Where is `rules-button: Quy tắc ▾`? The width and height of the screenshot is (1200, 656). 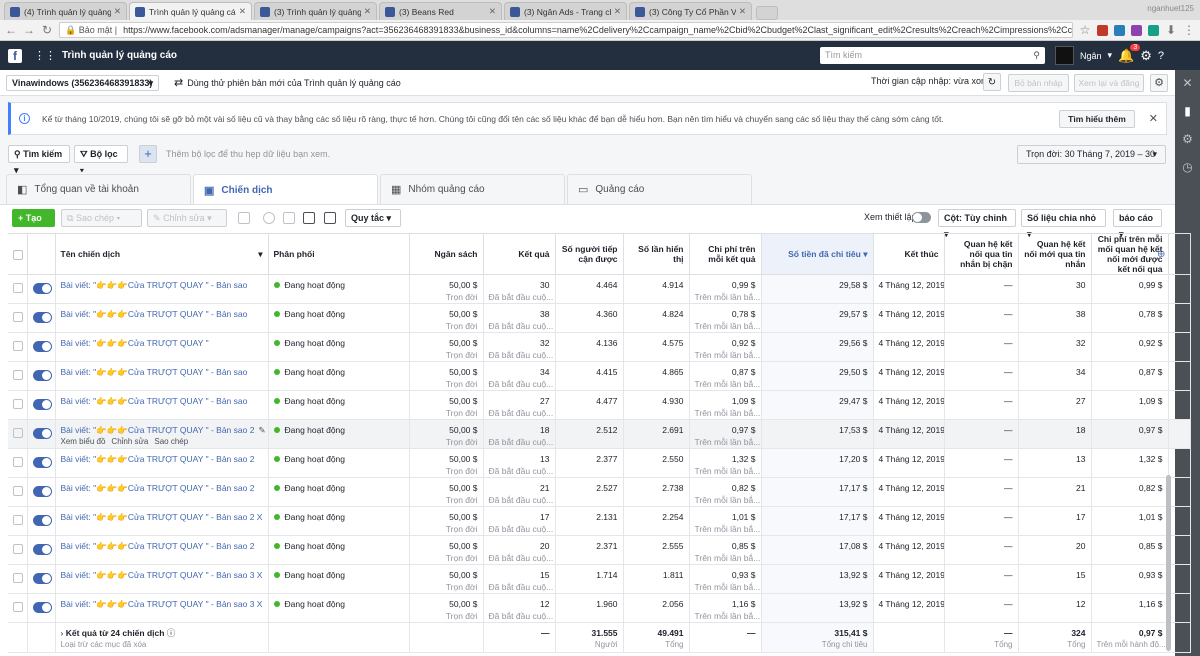
rules-button: Quy tắc ▾ is located at coordinates (373, 218).